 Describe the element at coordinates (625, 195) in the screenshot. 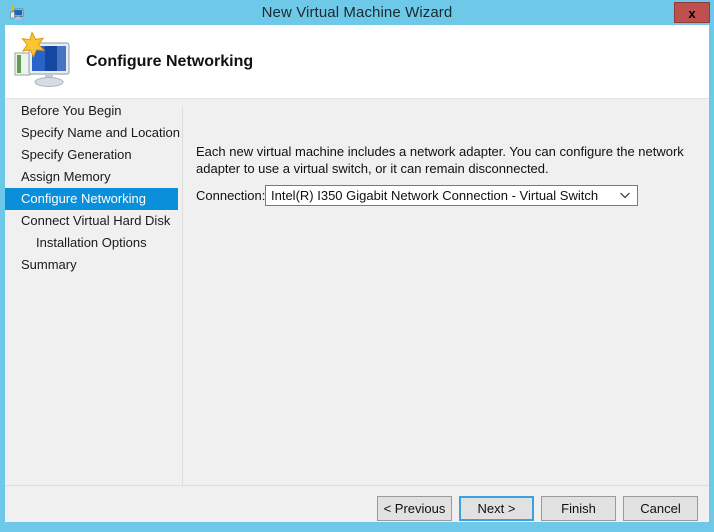

I see `chevron-down-icon` at that location.